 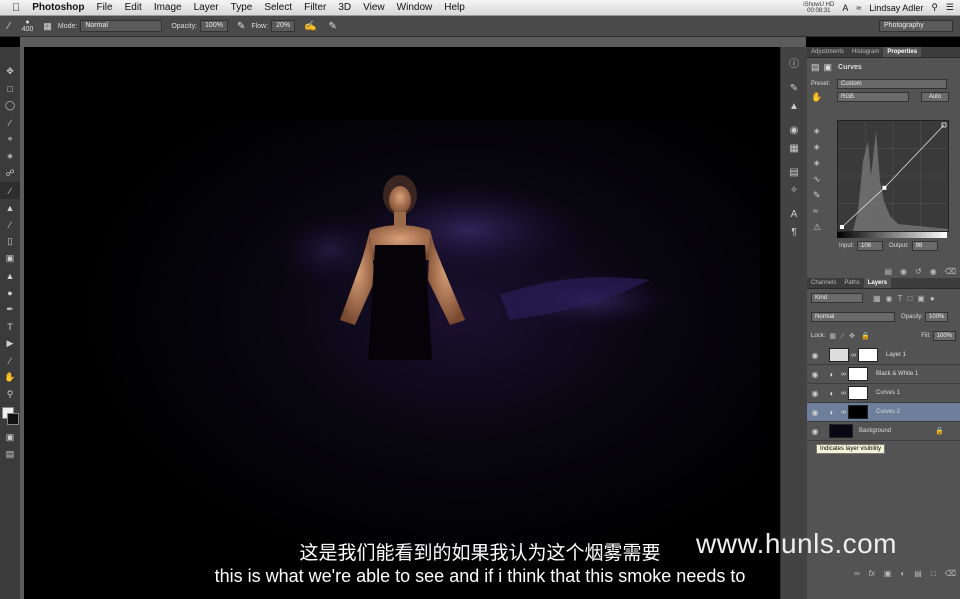 I want to click on lock-icon: 🔒, so click(x=939, y=431).